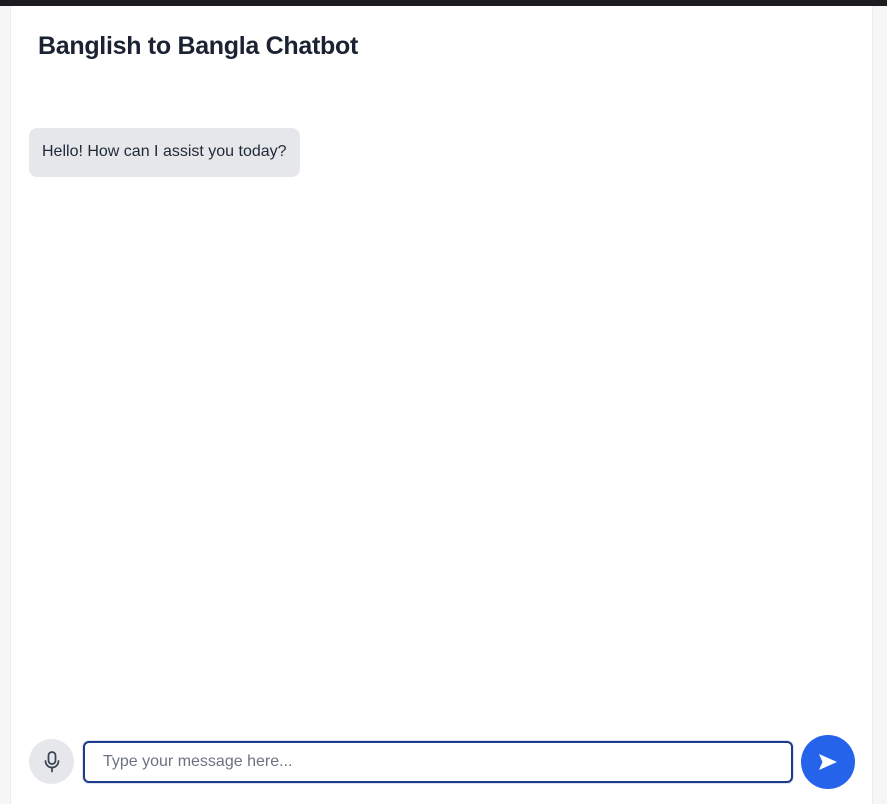  What do you see at coordinates (198, 46) in the screenshot?
I see `page-title: Banglish to Bangla Chatbot` at bounding box center [198, 46].